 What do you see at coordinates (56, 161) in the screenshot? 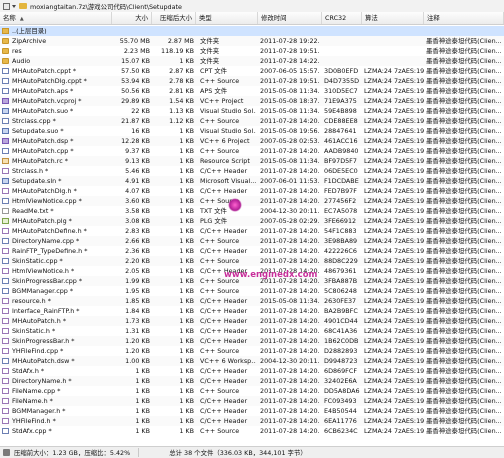
I see `row-name-cell: MHAutoPatch.rc *` at bounding box center [56, 161].